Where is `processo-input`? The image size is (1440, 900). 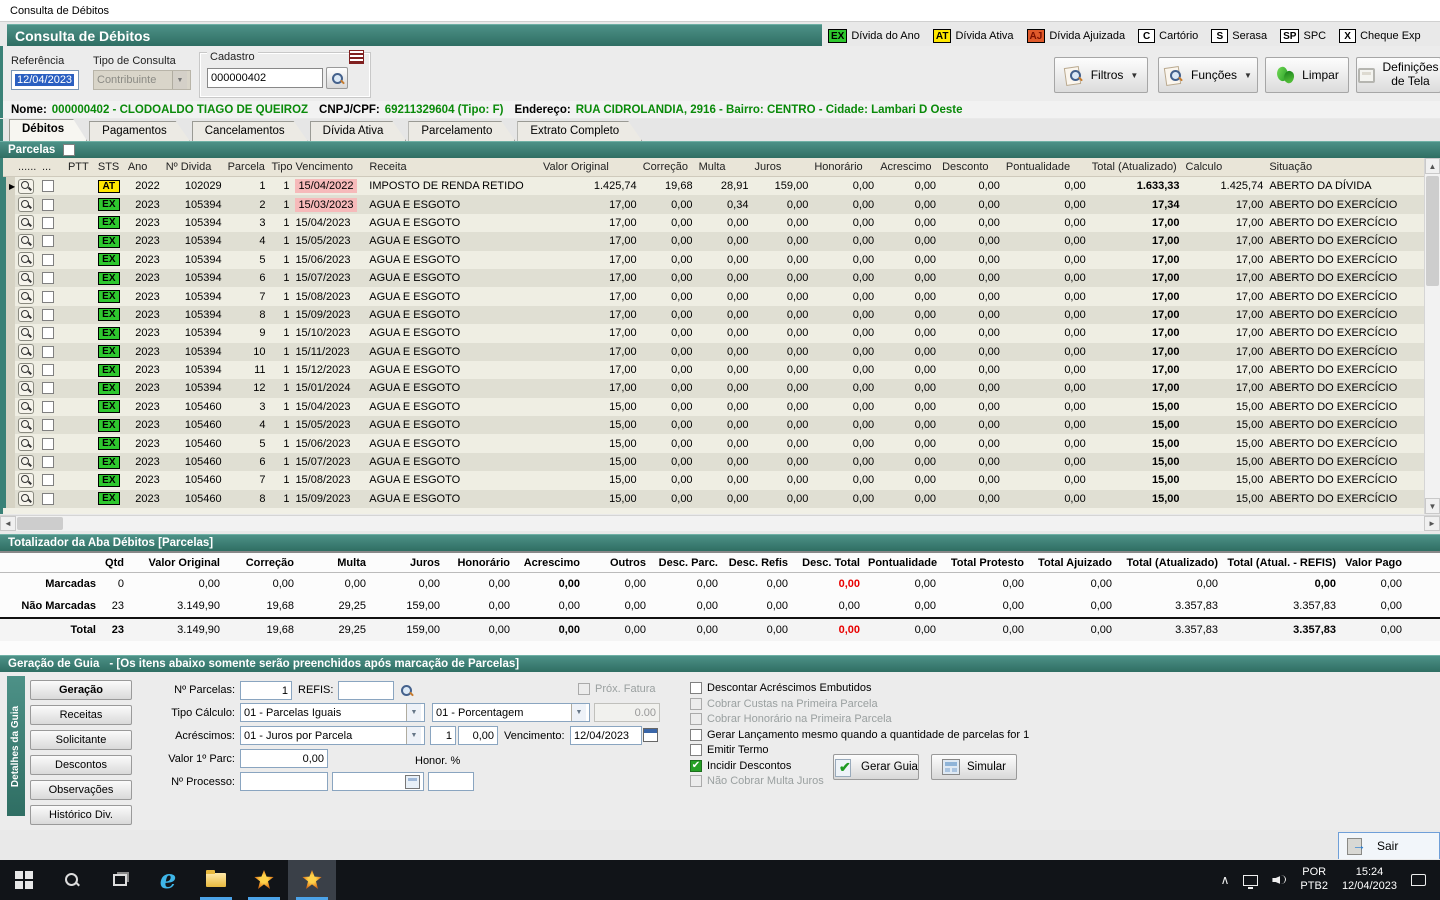
processo-input is located at coordinates (284, 781).